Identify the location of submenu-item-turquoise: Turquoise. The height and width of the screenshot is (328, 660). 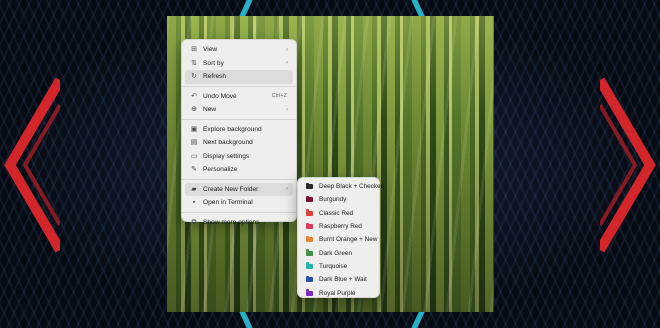
(338, 266).